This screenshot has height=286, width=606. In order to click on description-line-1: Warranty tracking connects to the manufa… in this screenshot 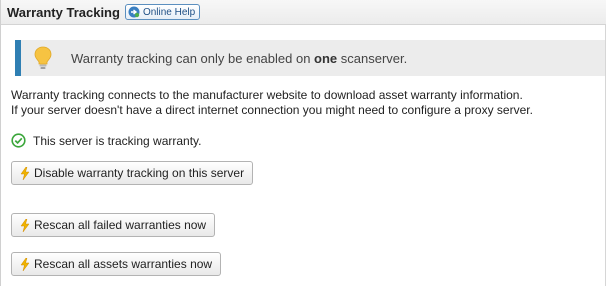, I will do `click(267, 95)`.